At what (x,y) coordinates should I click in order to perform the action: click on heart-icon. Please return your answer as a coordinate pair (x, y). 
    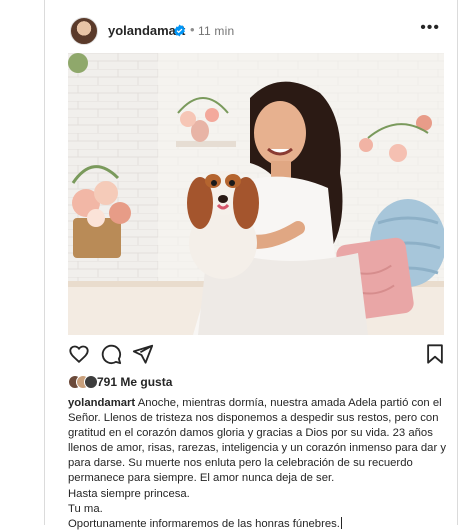
    Looking at the image, I should click on (79, 354).